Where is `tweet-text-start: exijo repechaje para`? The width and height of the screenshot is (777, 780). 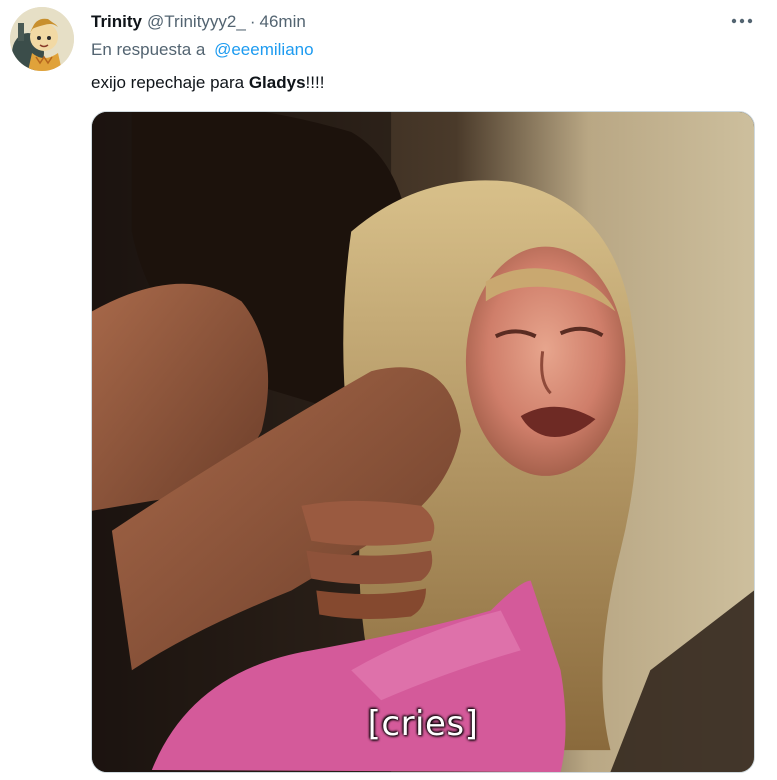
tweet-text-start: exijo repechaje para is located at coordinates (170, 82).